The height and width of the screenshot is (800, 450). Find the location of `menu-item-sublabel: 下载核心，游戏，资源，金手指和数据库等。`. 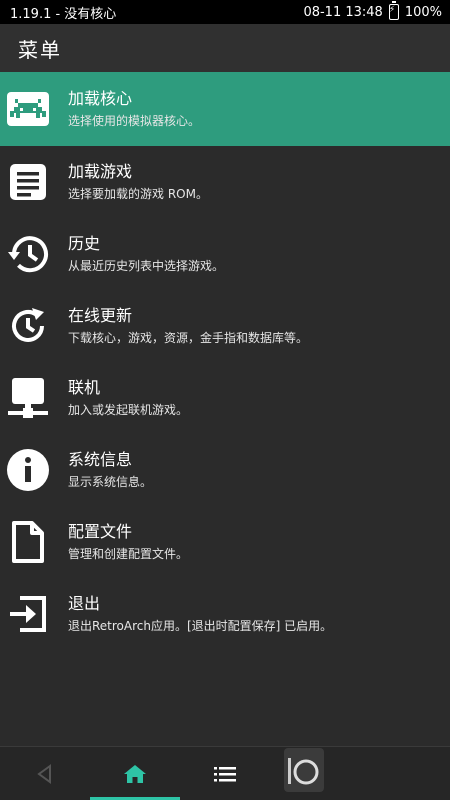

menu-item-sublabel: 下载核心，游戏，资源，金手指和数据库等。 is located at coordinates (188, 338).